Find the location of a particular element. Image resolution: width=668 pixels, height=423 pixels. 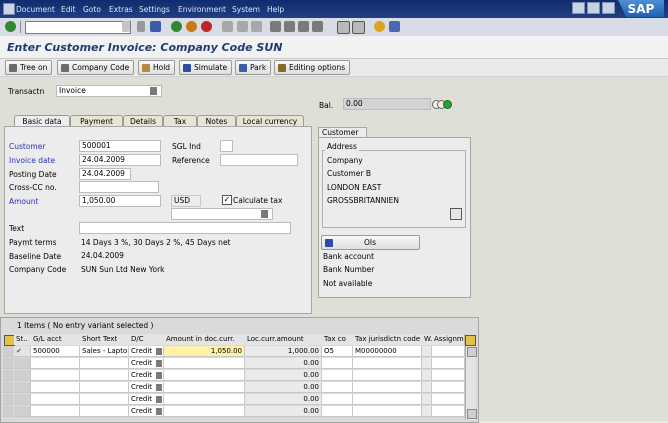

grid-header: D/C is located at coordinates (147, 339).